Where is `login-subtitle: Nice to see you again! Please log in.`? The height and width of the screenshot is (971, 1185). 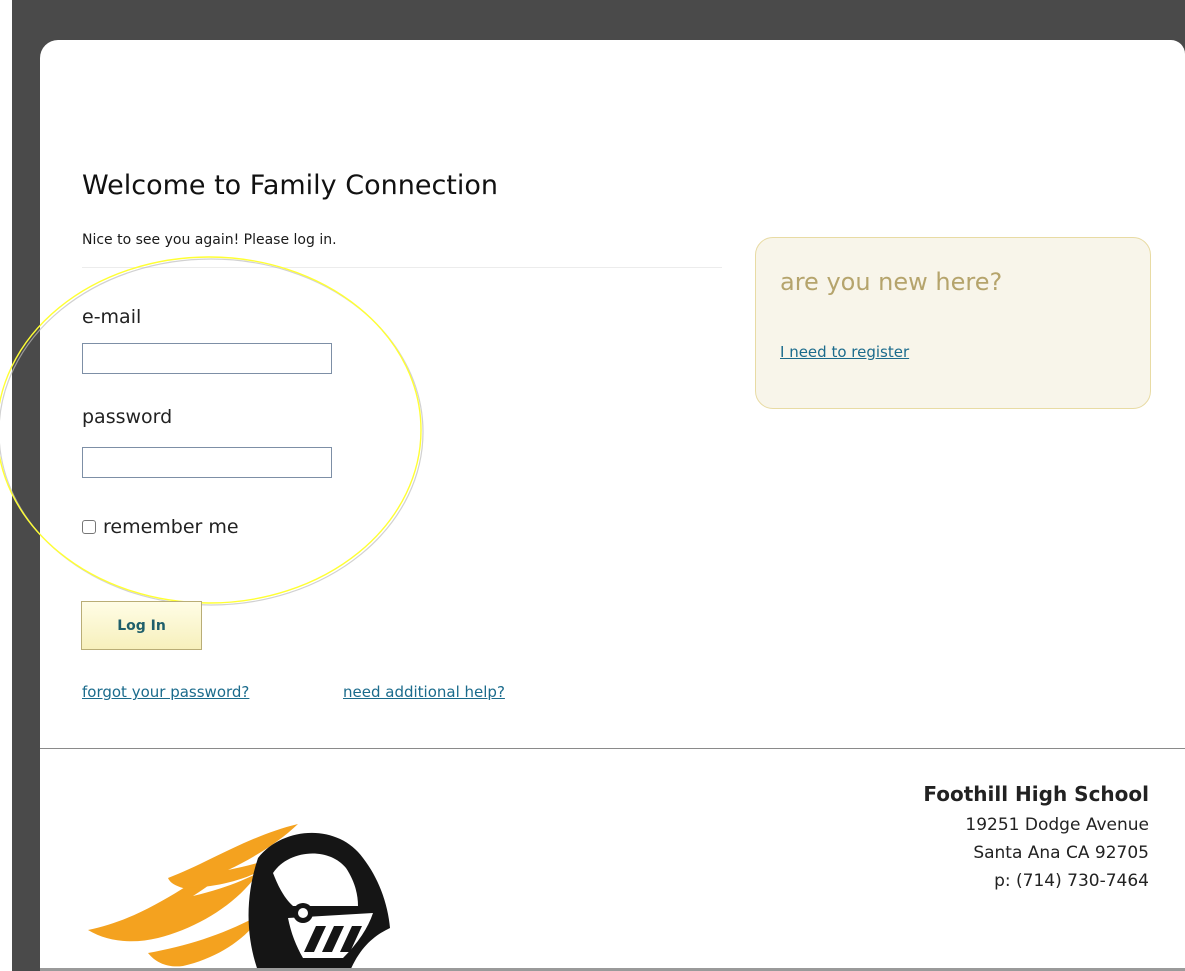
login-subtitle: Nice to see you again! Please log in. is located at coordinates (209, 240).